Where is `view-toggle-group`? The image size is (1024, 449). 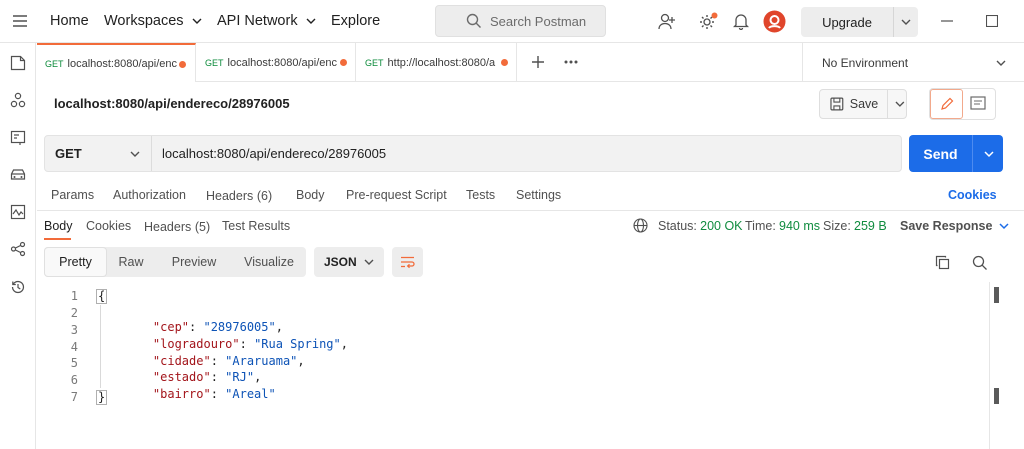 view-toggle-group is located at coordinates (962, 104).